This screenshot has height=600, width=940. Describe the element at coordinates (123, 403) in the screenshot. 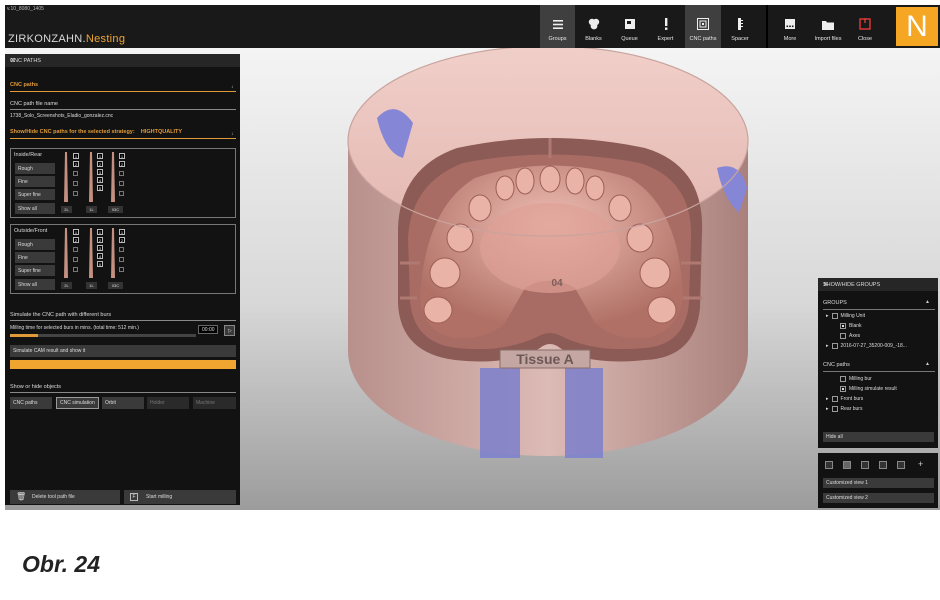

I see `orbit-toggle: Orbit` at that location.